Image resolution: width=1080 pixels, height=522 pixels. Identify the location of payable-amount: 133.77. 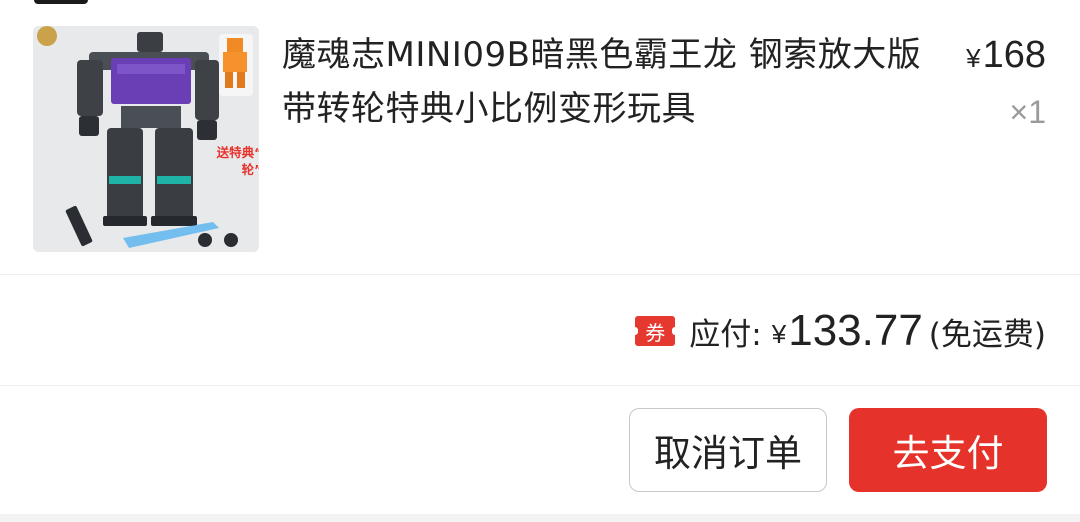
(855, 330).